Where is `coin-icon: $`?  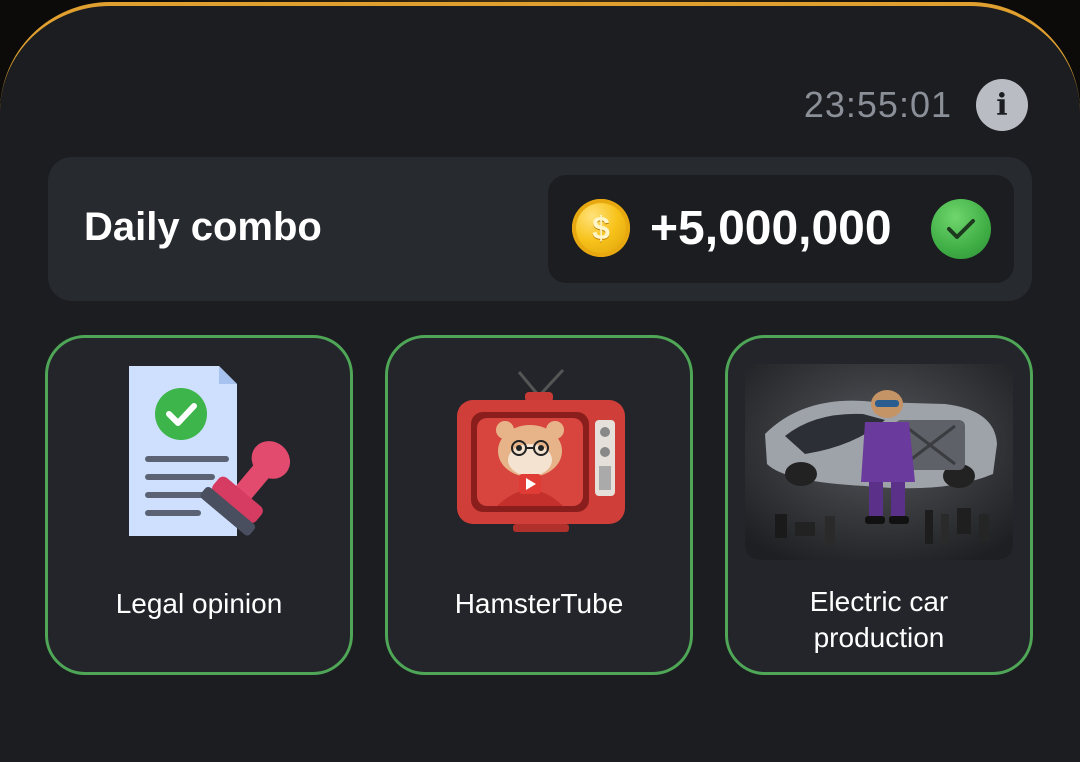 coin-icon: $ is located at coordinates (601, 228).